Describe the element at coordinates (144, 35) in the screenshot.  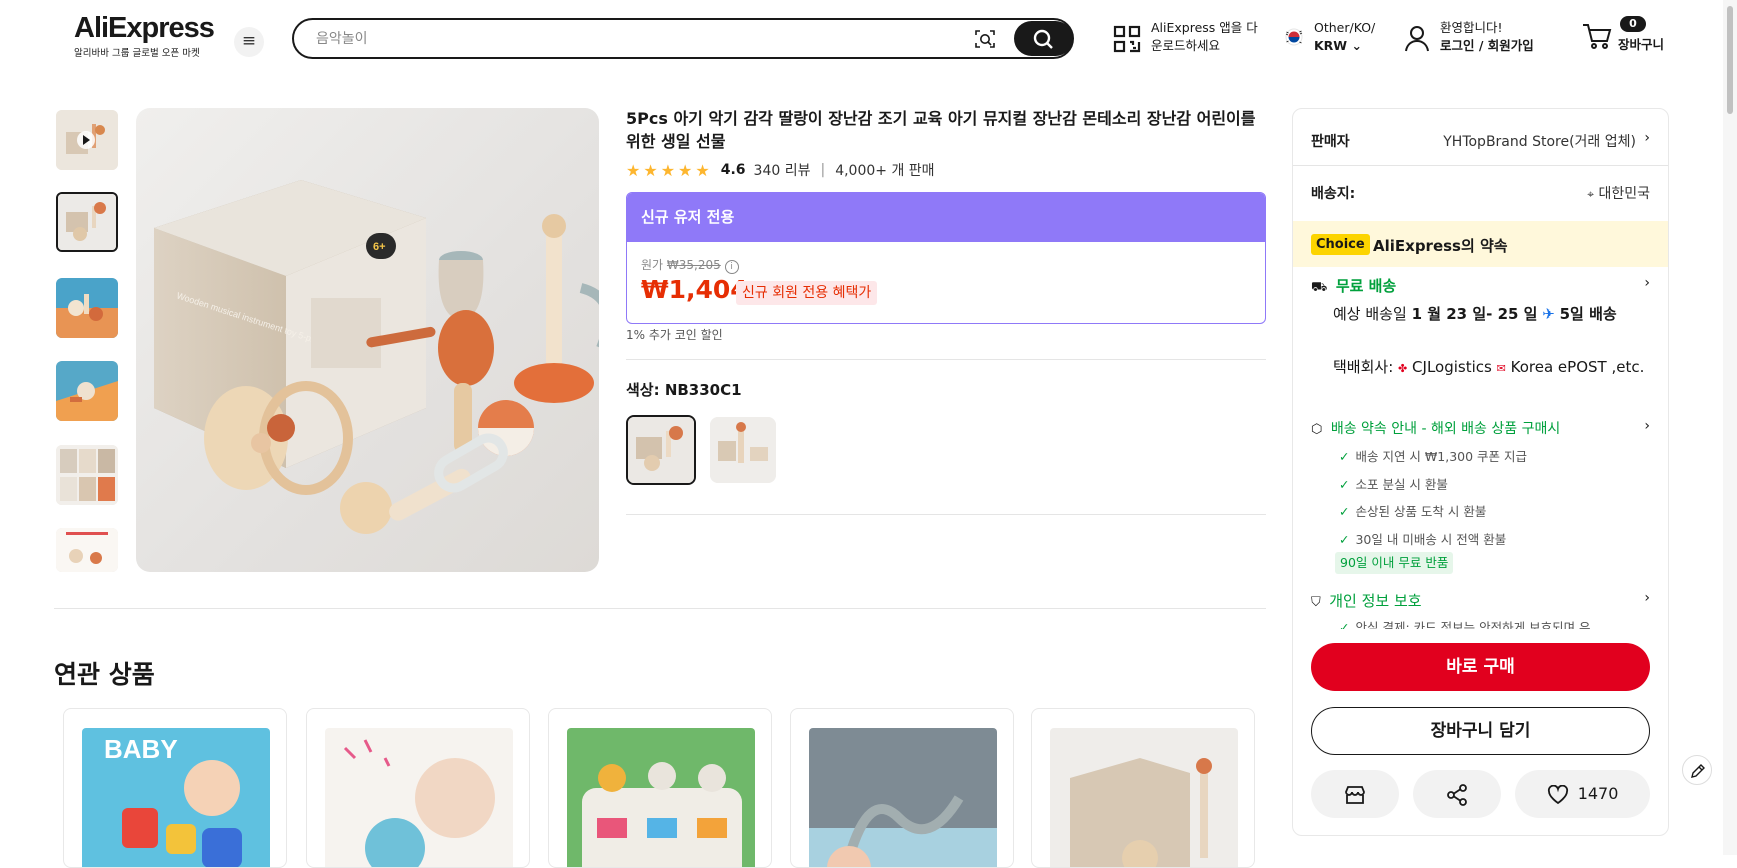
I see `aliexpress-logo: AliExpress 알리바바 그룹 글로벌 오픈 마켓` at that location.